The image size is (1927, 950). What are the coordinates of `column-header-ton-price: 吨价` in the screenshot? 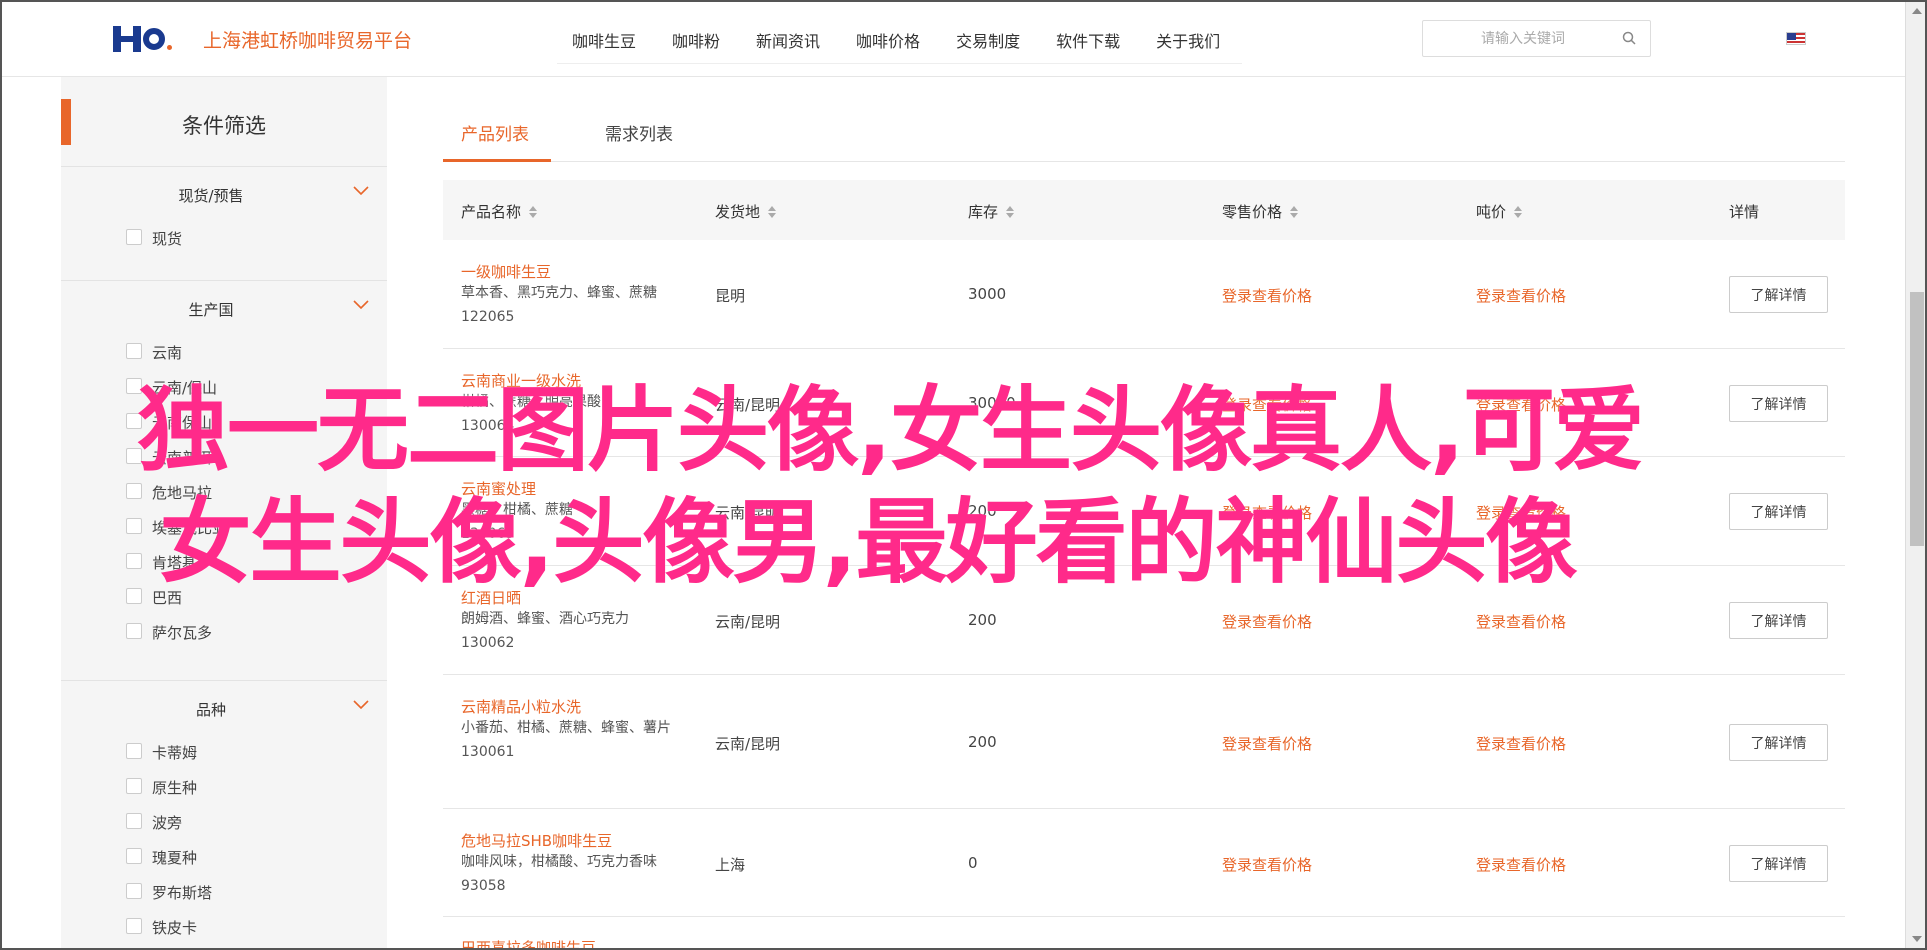 It's located at (1499, 211).